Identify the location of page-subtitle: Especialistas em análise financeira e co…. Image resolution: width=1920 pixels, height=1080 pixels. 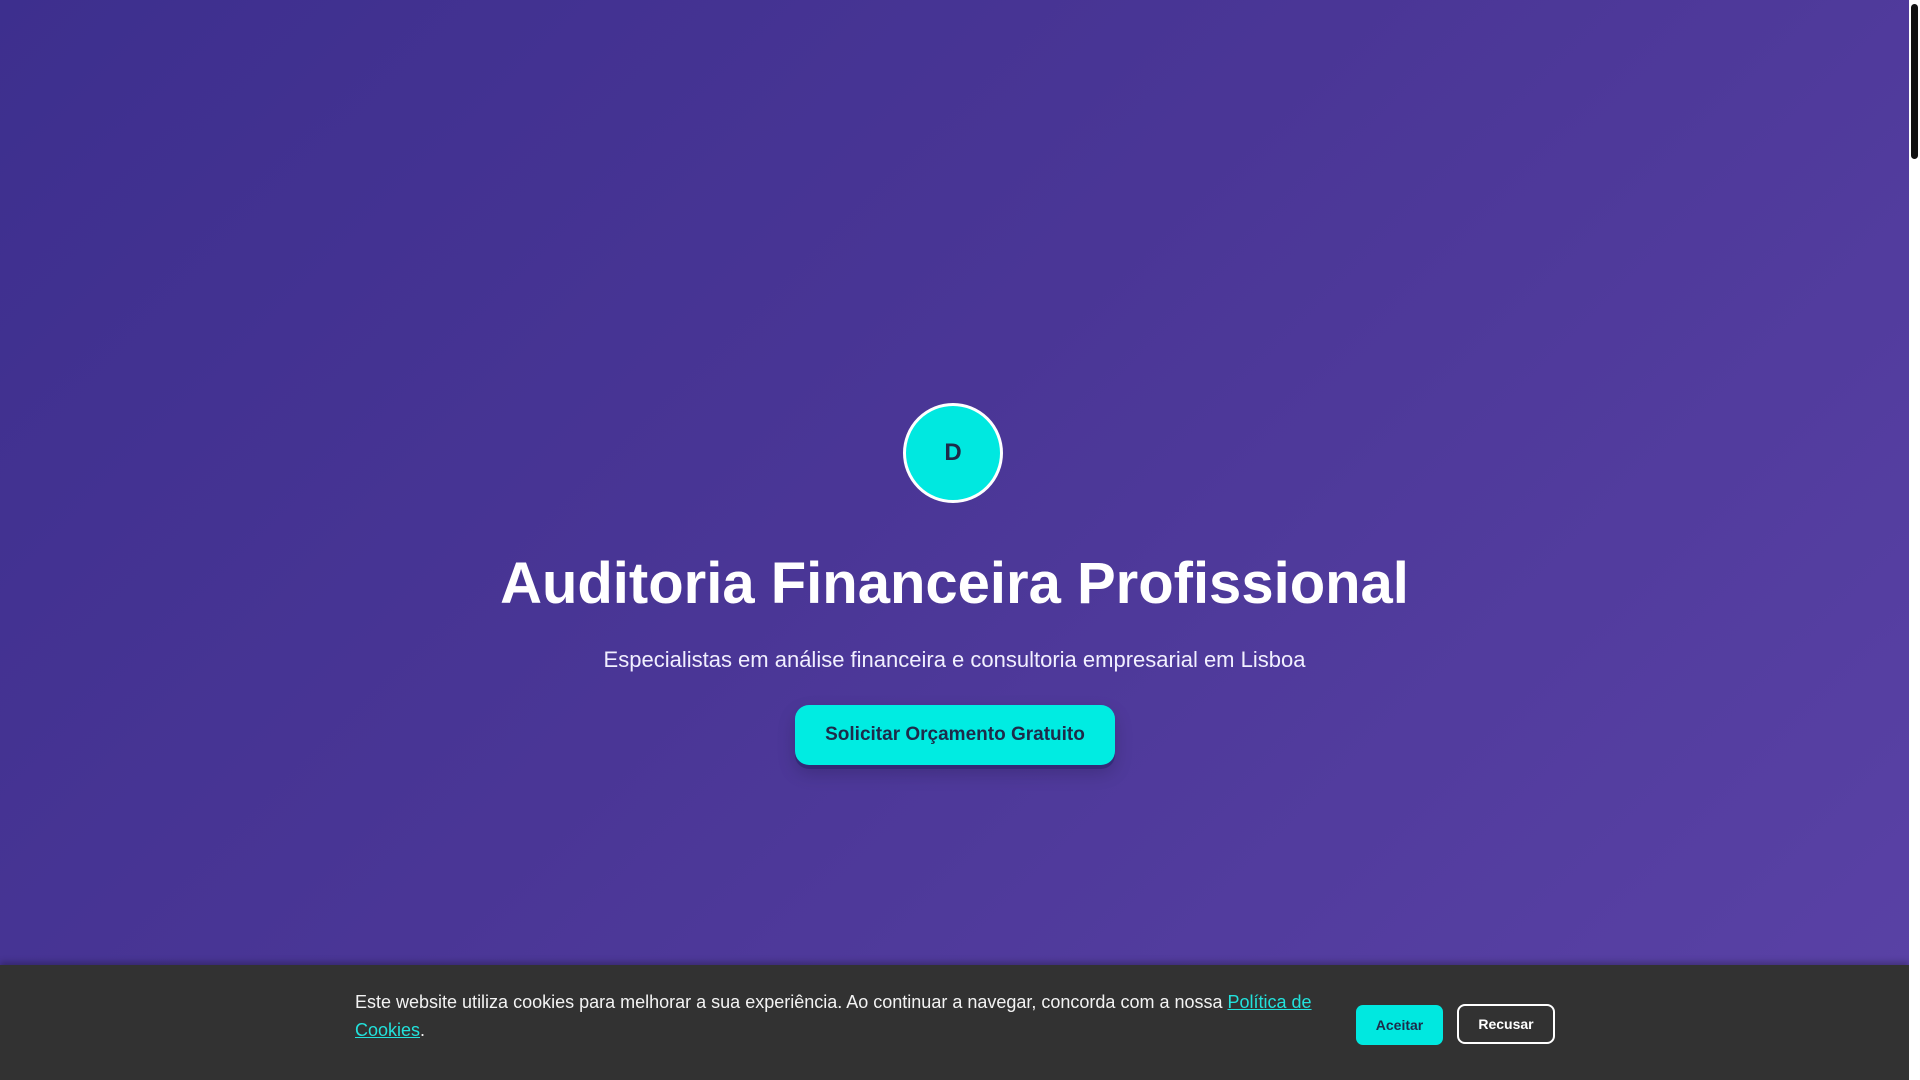
(954, 659).